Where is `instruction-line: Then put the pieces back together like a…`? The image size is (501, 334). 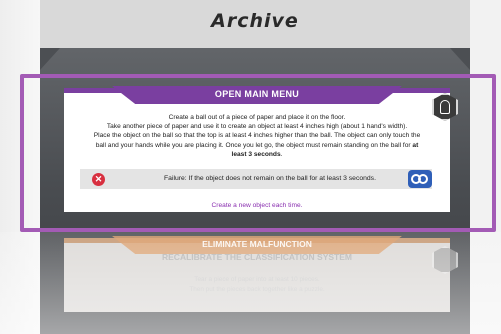
instruction-line: Then put the pieces back together like a… is located at coordinates (257, 289).